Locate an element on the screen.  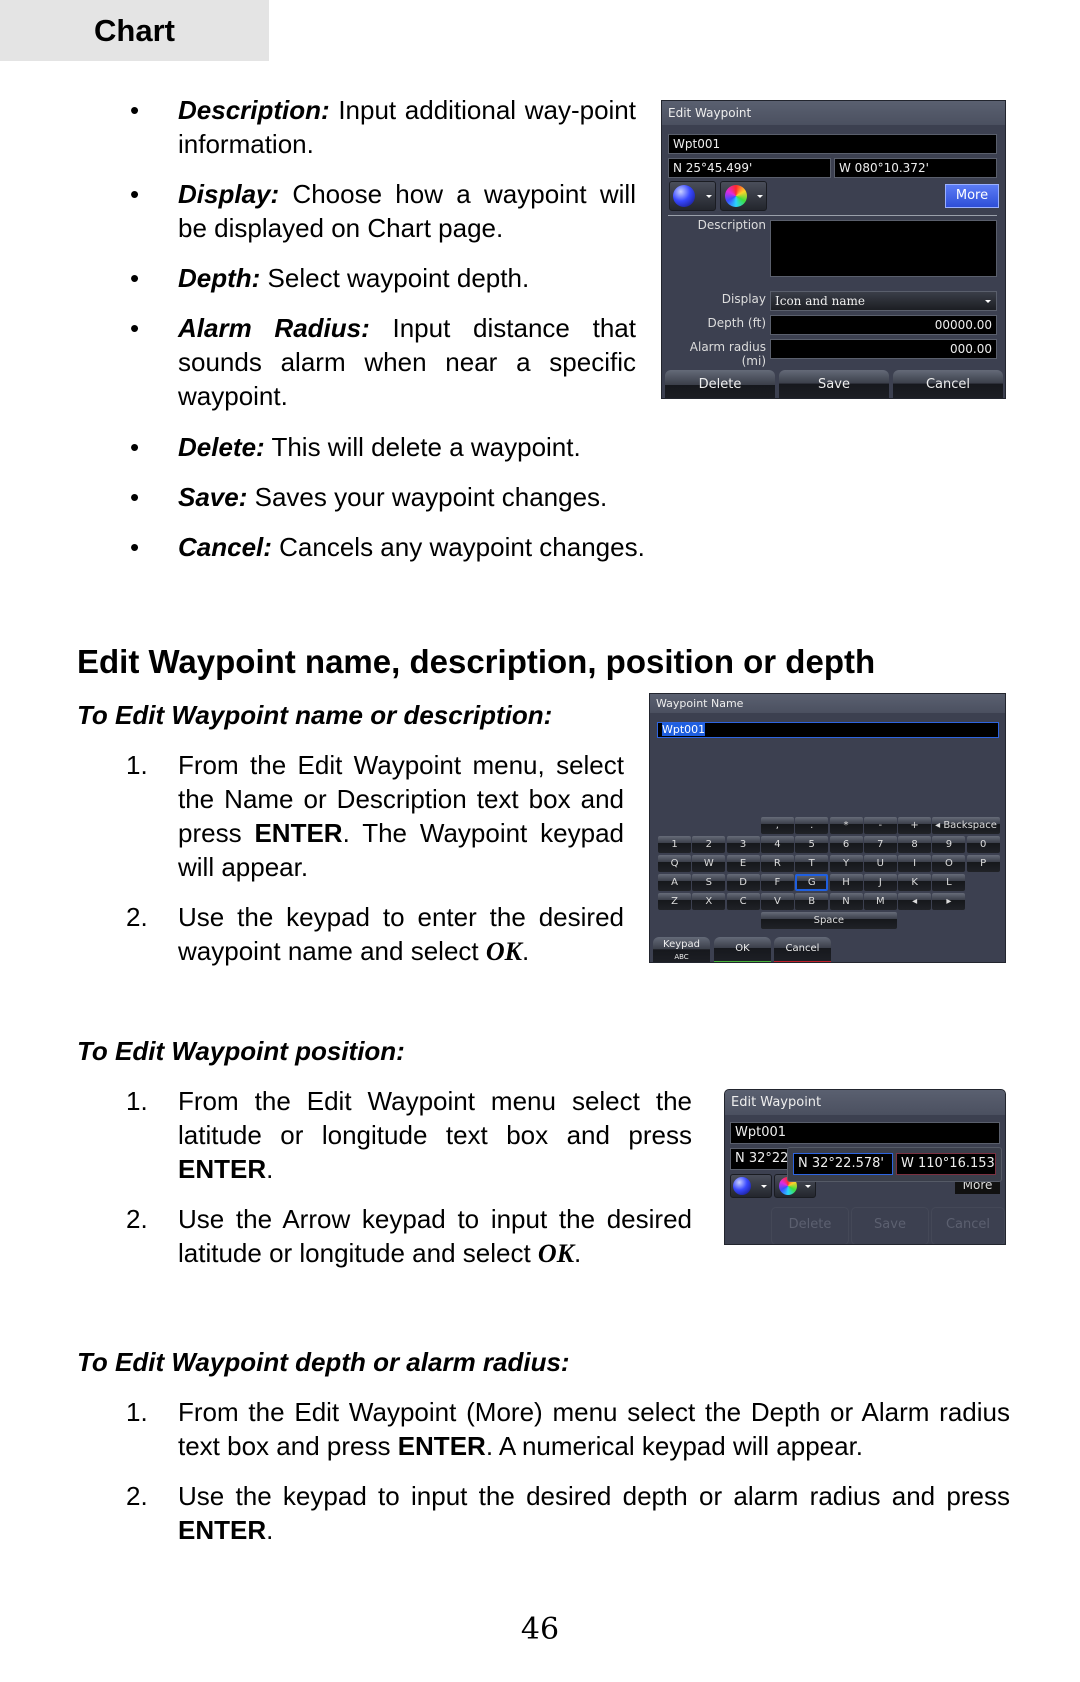
key: - is located at coordinates (880, 825).